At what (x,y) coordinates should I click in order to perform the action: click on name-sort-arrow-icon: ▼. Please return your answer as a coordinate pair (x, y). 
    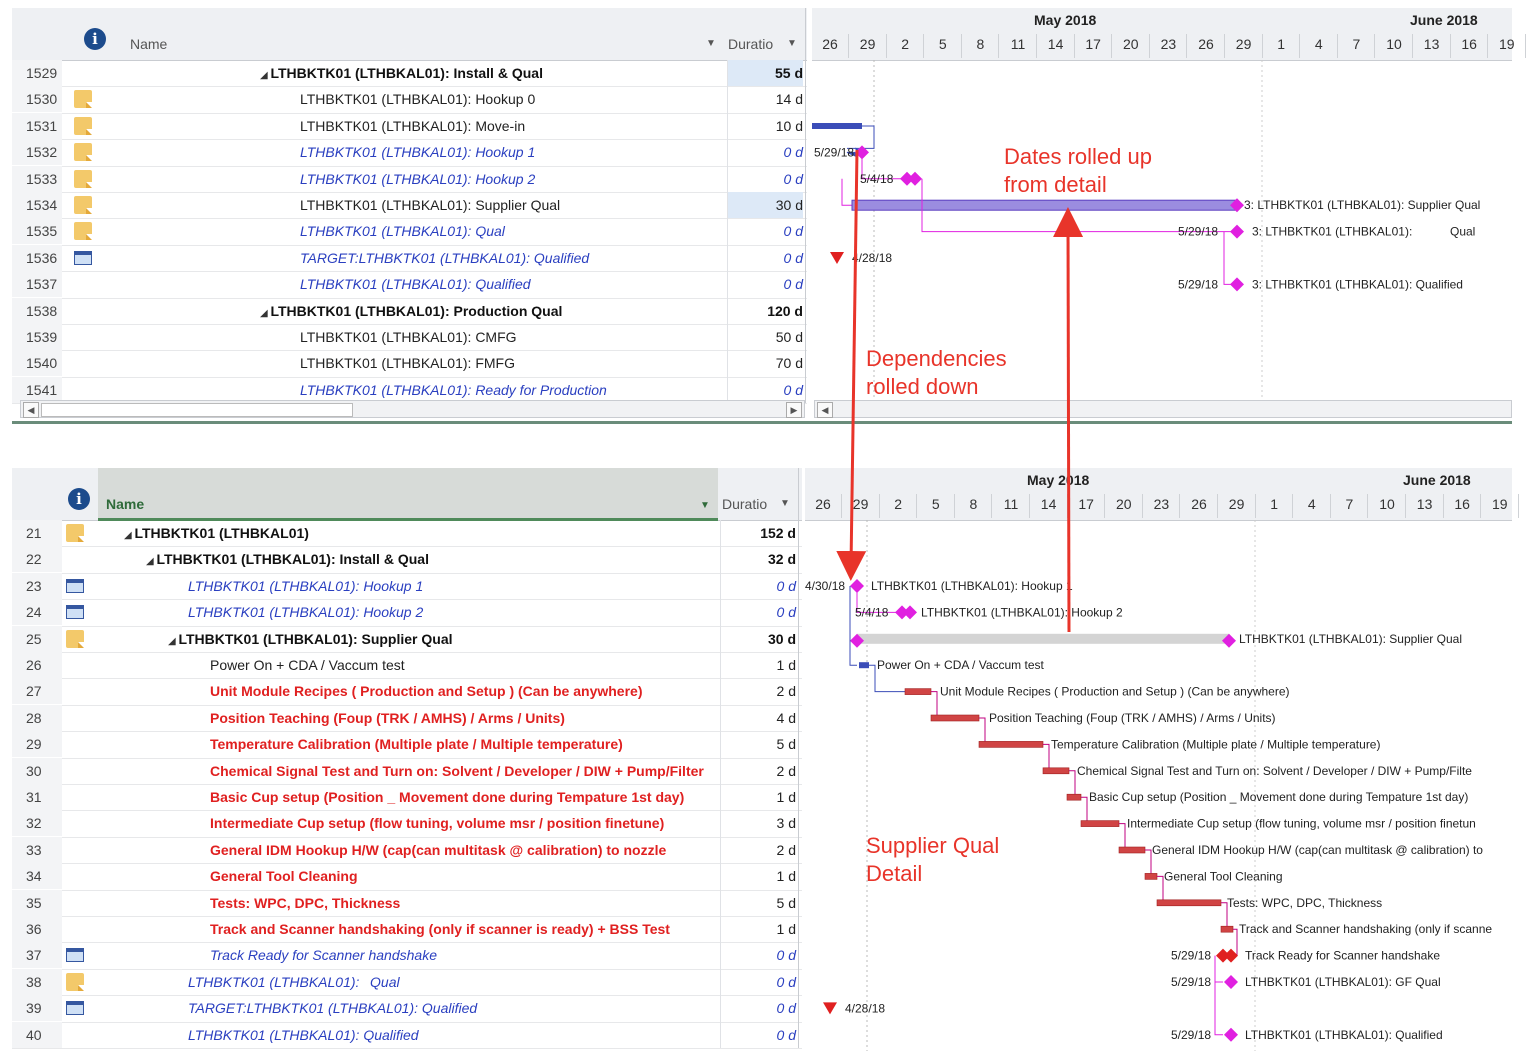
    Looking at the image, I should click on (711, 43).